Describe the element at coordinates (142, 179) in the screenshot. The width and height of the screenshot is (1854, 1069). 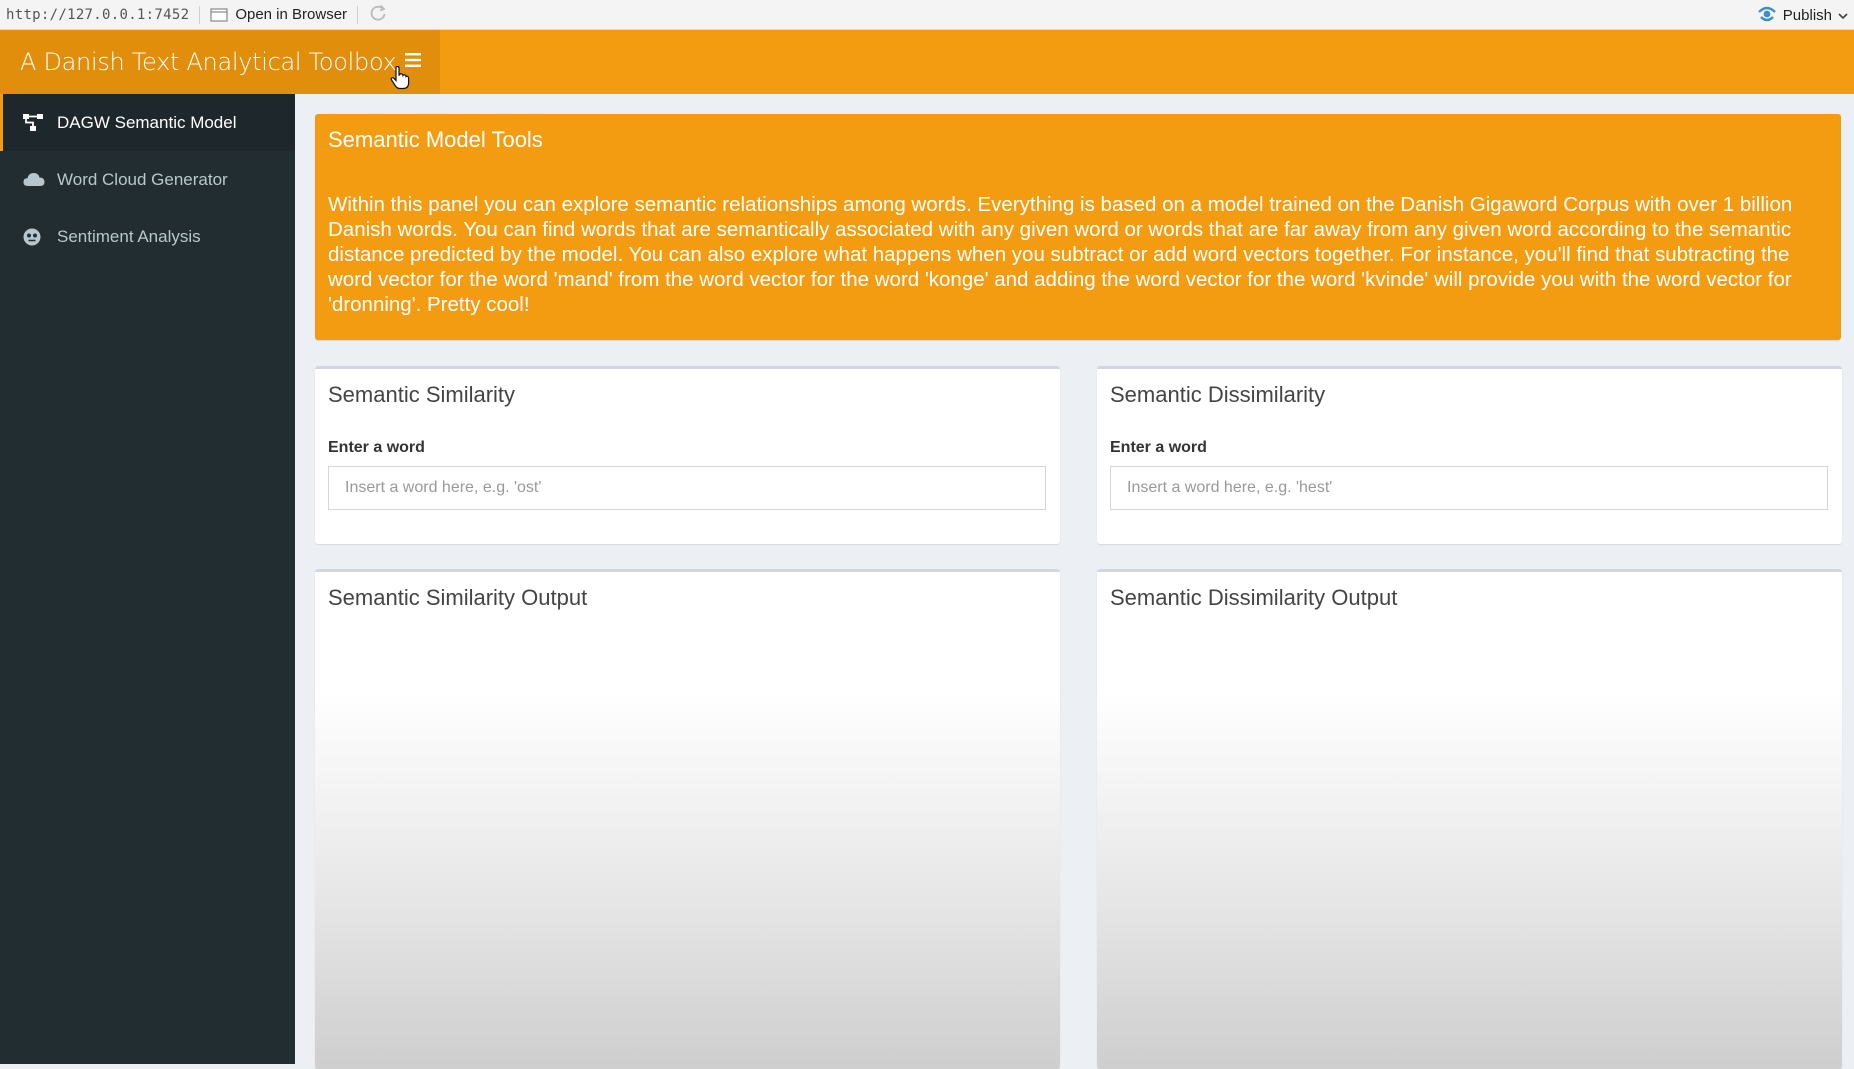
I see `sidebar-item-label: Word Cloud Generator` at that location.